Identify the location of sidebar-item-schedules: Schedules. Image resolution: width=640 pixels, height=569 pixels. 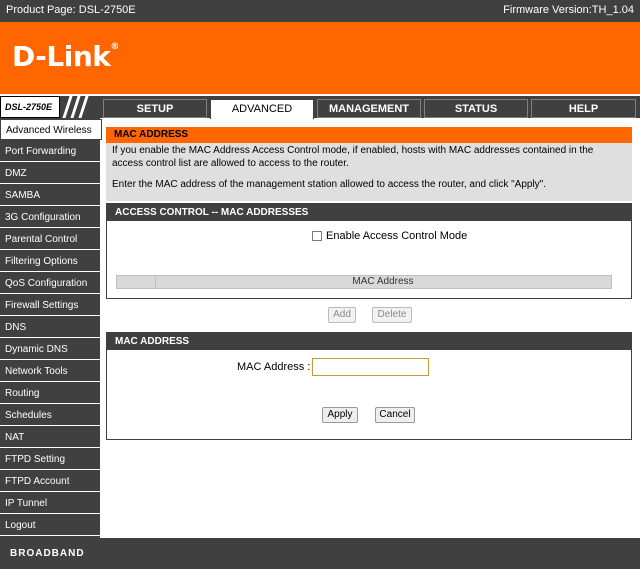
(50, 415).